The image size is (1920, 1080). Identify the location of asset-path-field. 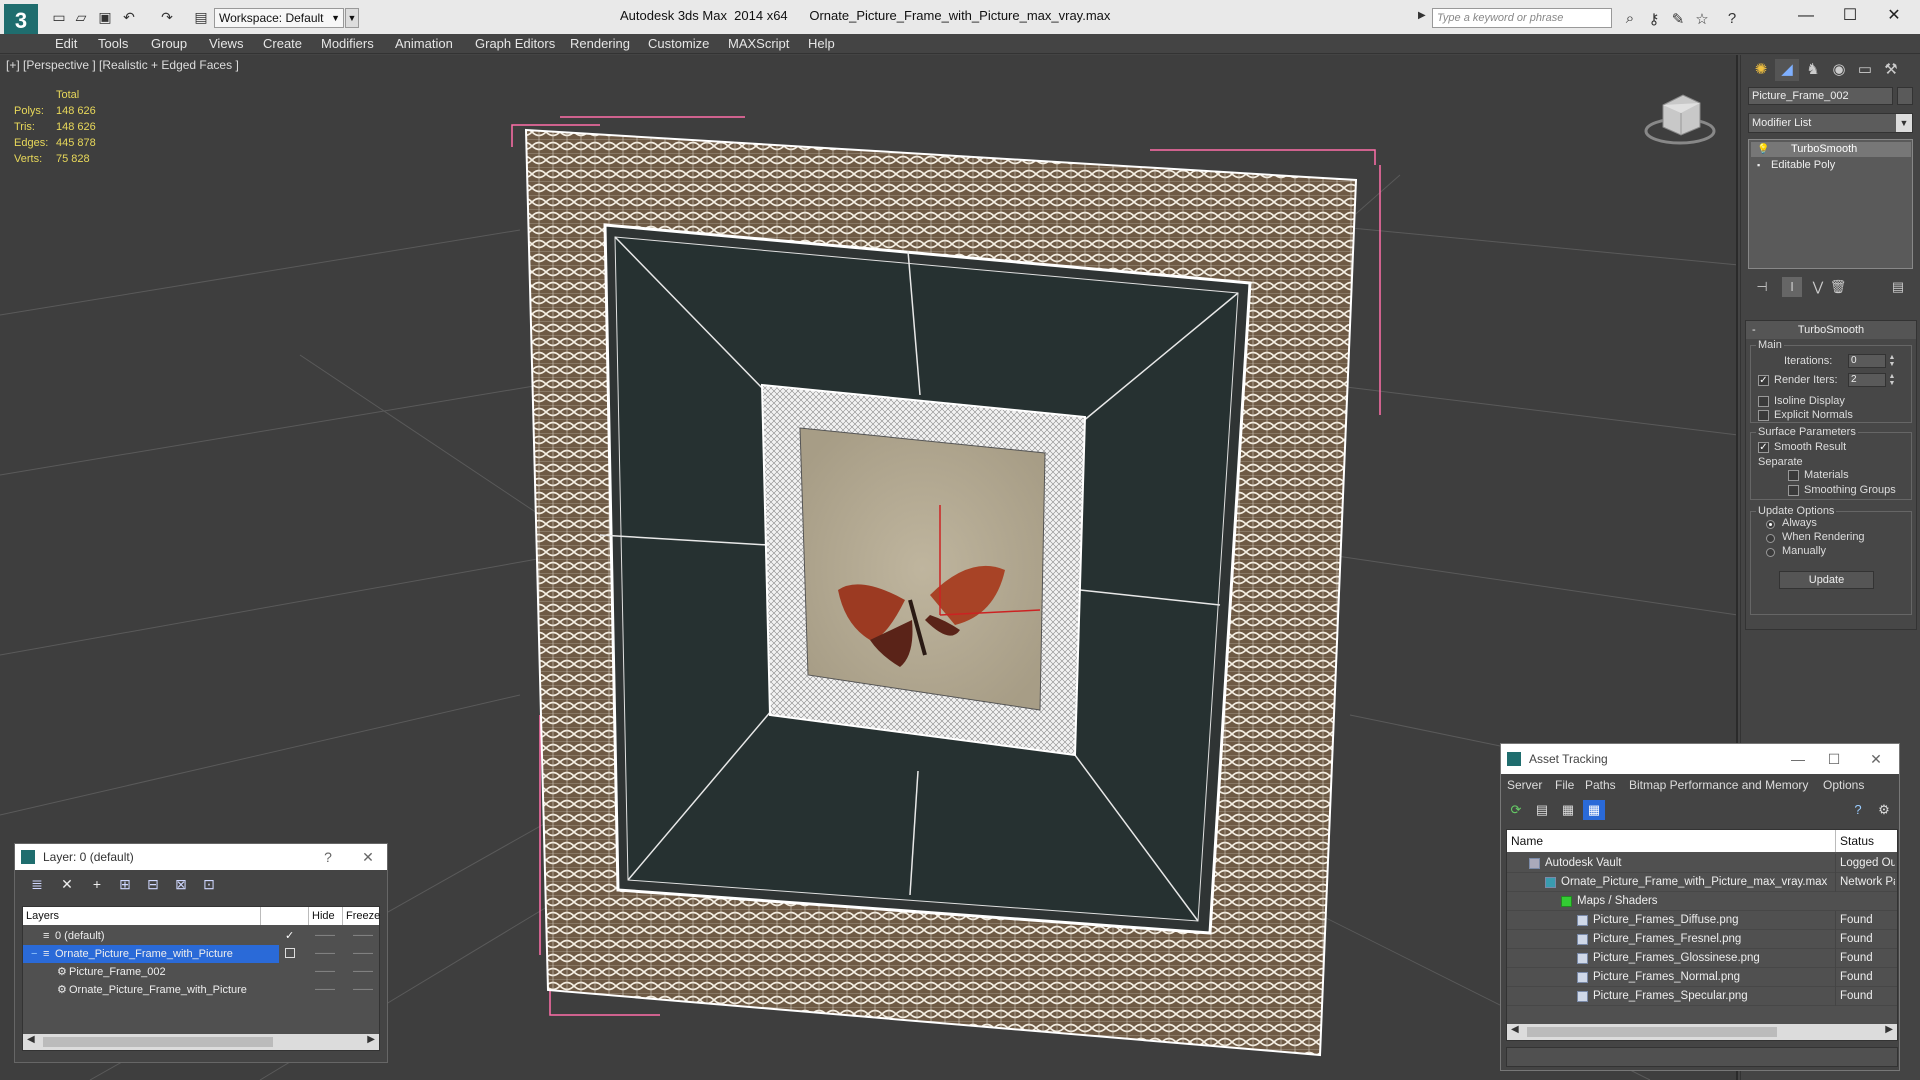
(1702, 1057).